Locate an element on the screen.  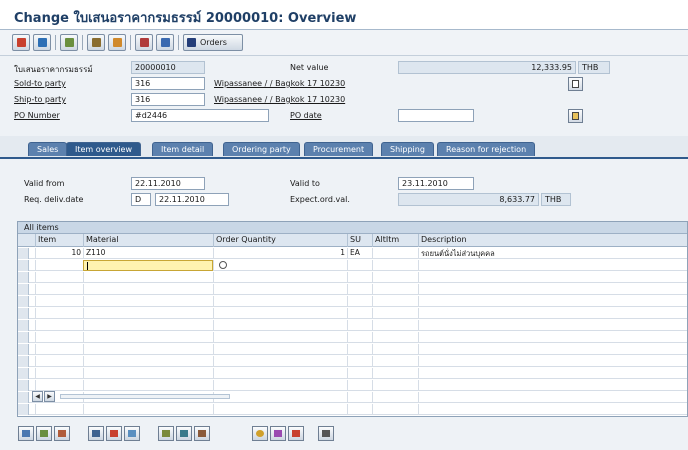
req-deliv-unit-field: D is located at coordinates (141, 199).